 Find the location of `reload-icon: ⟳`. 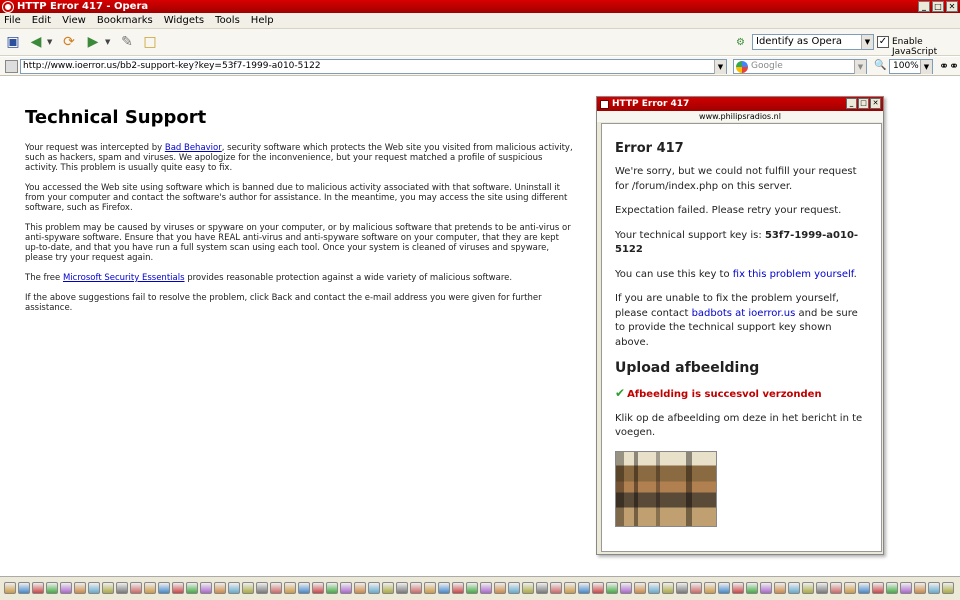

reload-icon: ⟳ is located at coordinates (69, 42).